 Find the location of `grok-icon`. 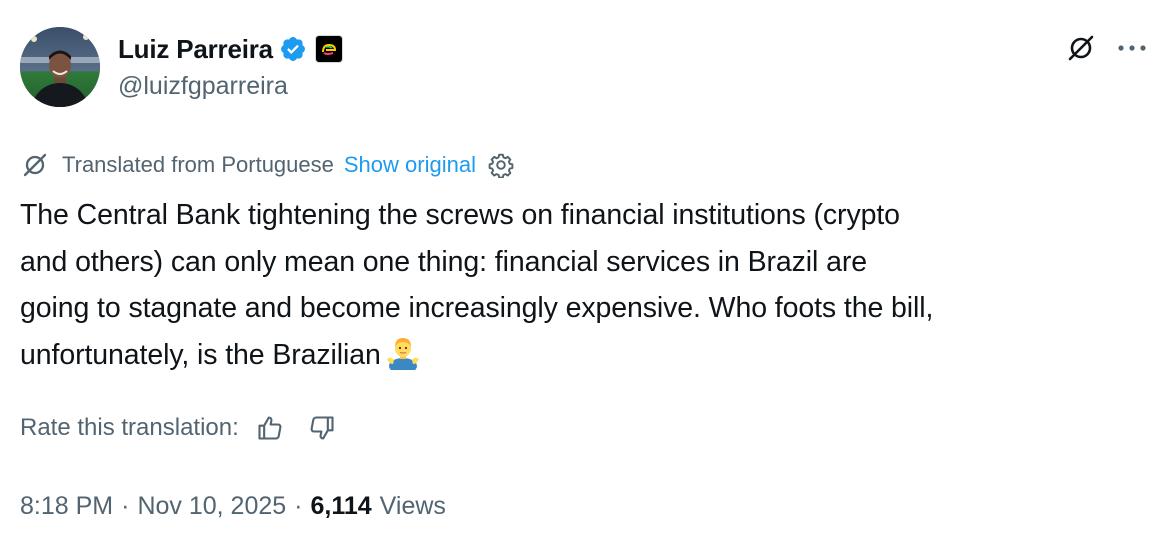

grok-icon is located at coordinates (1081, 48).